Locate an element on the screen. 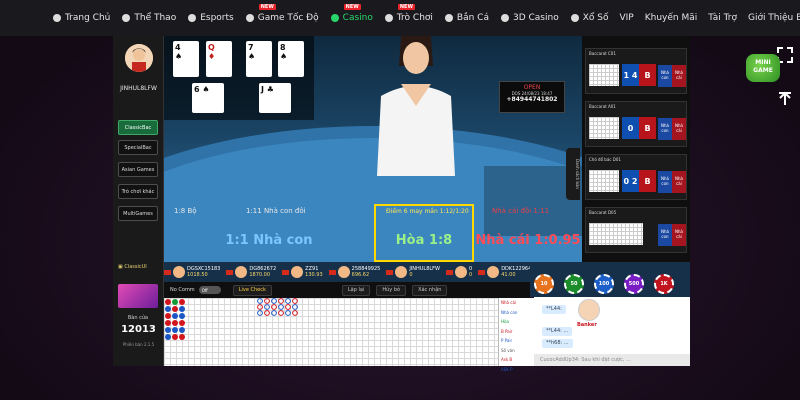  nav-item: Thể Thao is located at coordinates (148, 18).